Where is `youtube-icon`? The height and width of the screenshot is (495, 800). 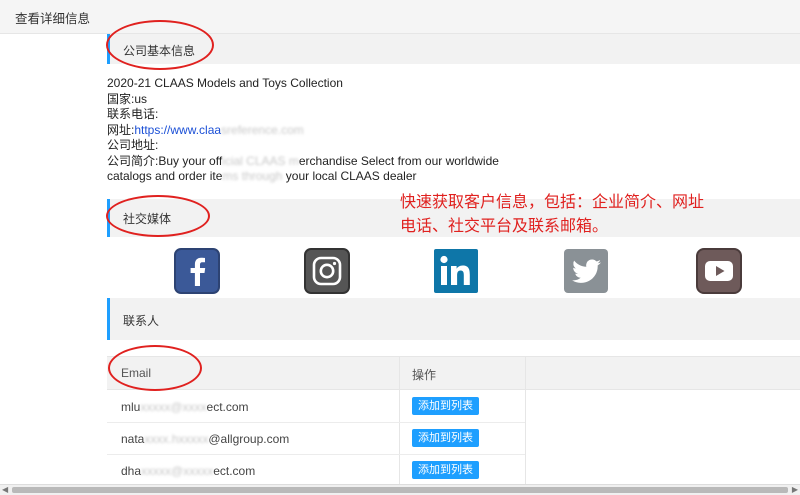
youtube-icon is located at coordinates (719, 271).